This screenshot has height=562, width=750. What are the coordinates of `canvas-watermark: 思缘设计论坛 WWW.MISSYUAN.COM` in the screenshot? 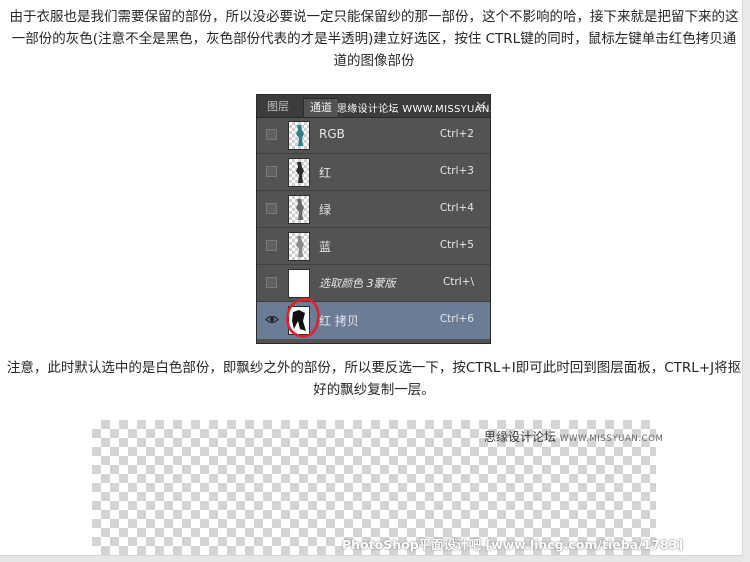 It's located at (573, 436).